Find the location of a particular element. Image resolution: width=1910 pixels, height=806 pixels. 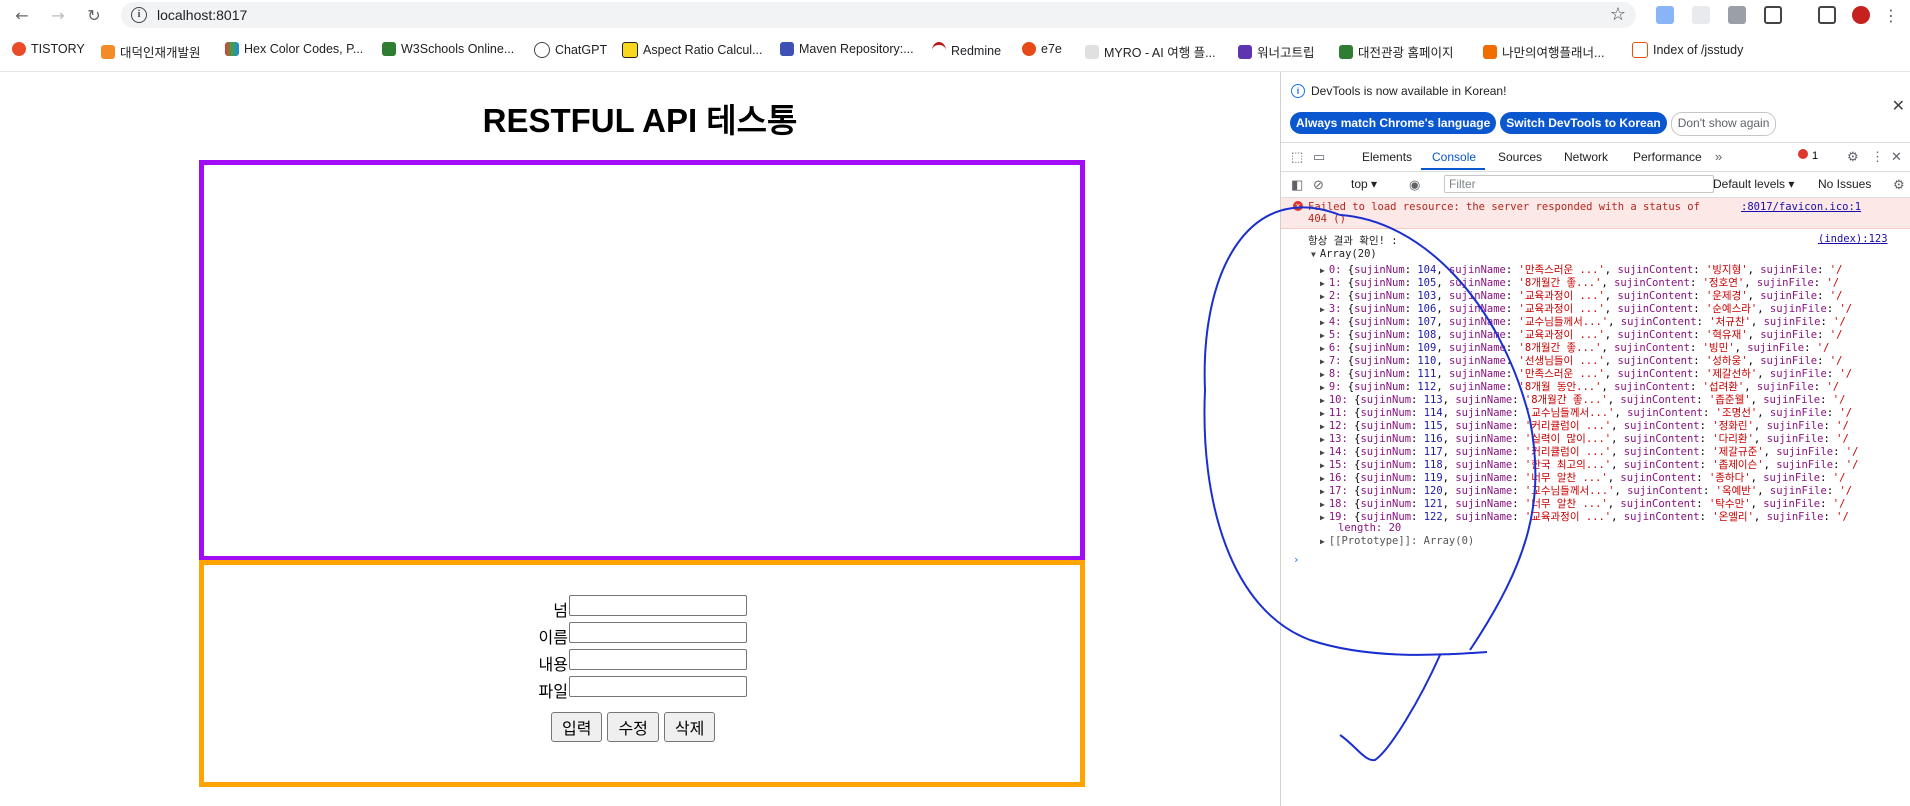

levels-dropdown: Default levels ▾ is located at coordinates (1753, 184).